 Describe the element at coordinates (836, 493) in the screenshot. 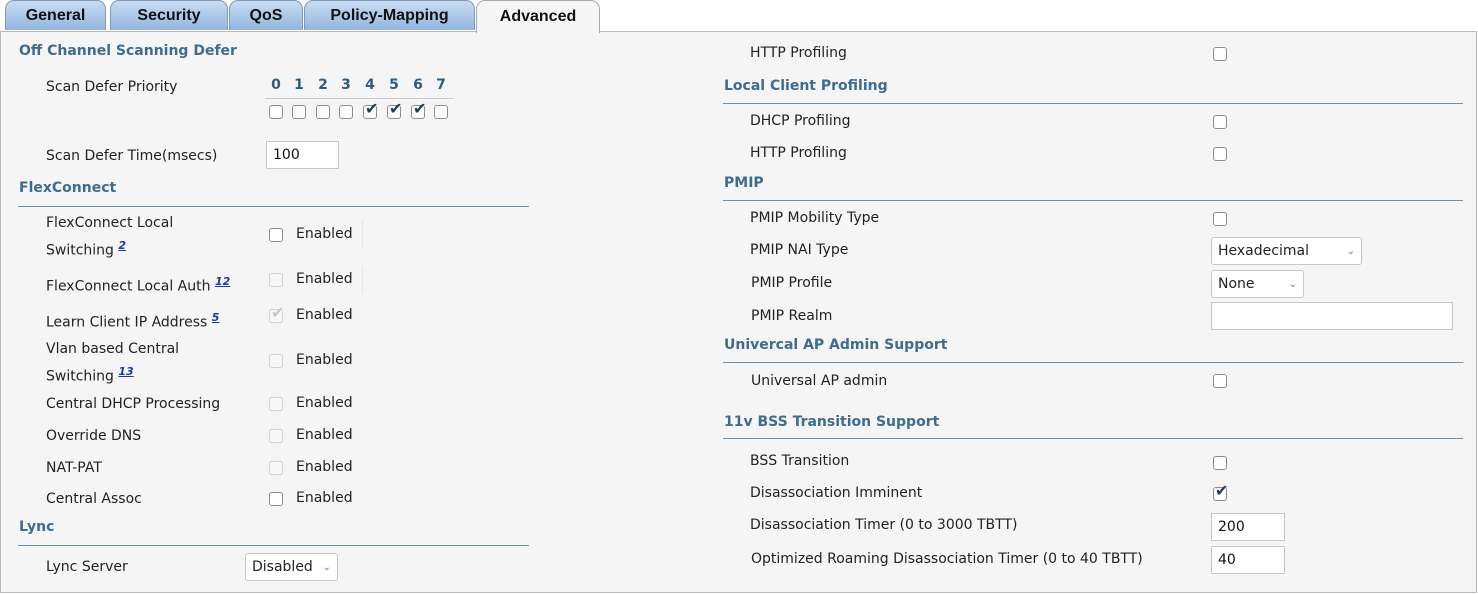

I see `disassociation-imminent-label: Disassociation Imminent` at that location.